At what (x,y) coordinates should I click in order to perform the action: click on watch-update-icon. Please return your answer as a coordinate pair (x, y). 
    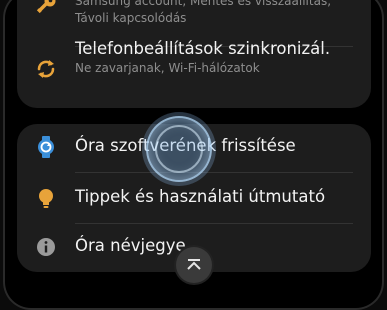
    Looking at the image, I should click on (46, 147).